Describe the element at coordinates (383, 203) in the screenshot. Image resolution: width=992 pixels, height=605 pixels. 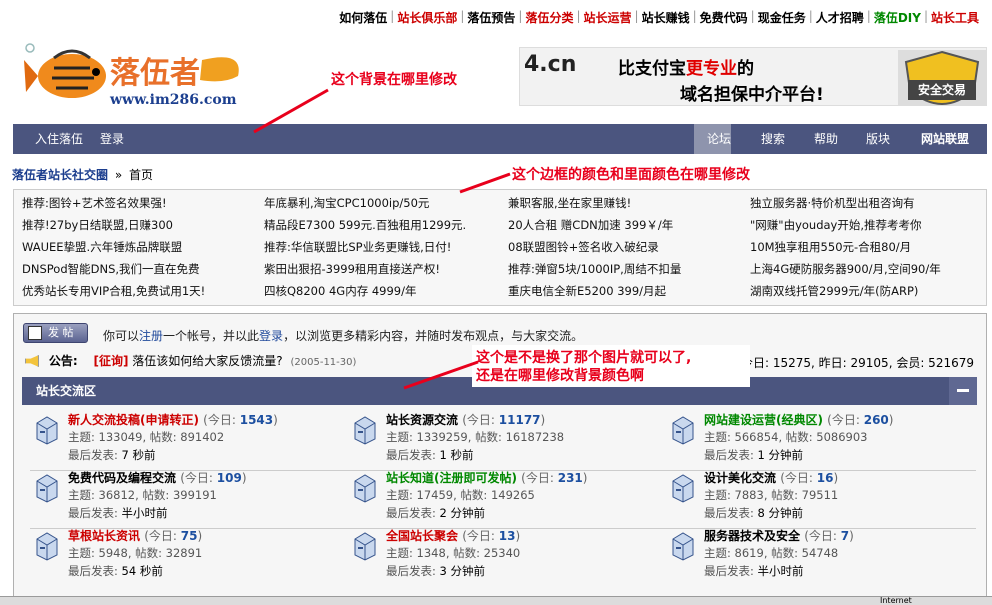
I see `text-ad-link: 年底暴利,淘宝CPC1000ip/50元` at that location.